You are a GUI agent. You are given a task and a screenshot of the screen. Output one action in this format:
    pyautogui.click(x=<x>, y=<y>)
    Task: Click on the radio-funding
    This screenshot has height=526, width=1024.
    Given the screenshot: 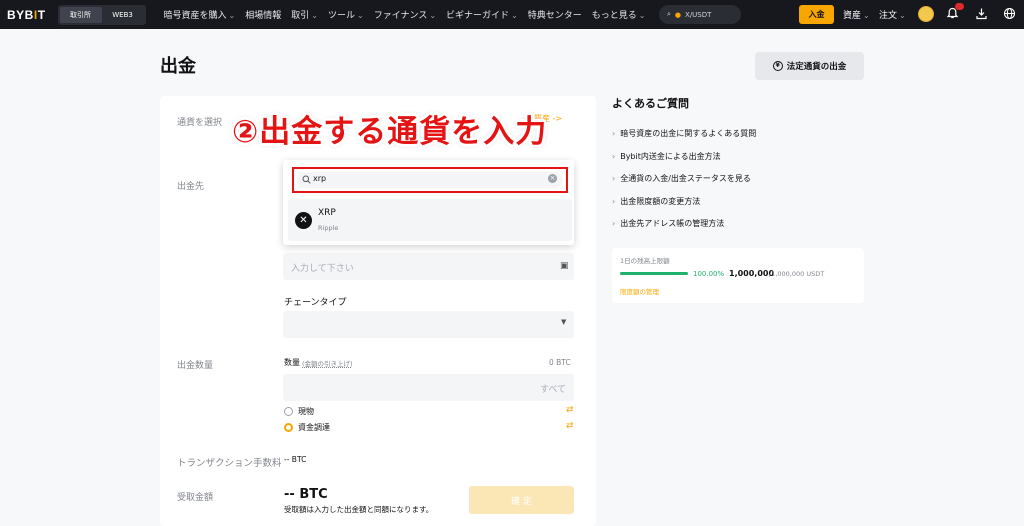 What is the action you would take?
    pyautogui.click(x=288, y=427)
    